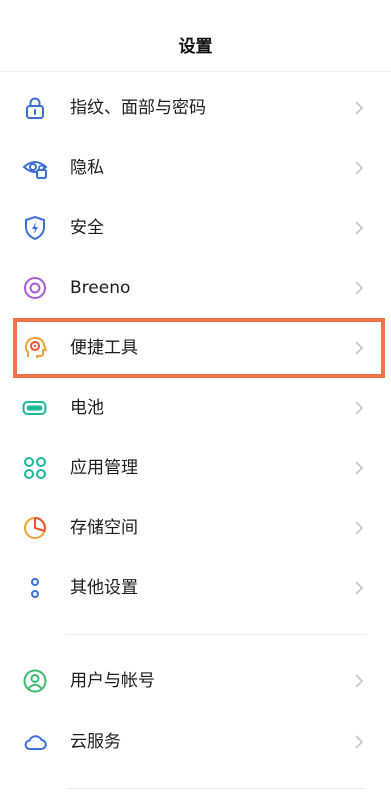  I want to click on settings-item-storage: 存储空间, so click(195, 528).